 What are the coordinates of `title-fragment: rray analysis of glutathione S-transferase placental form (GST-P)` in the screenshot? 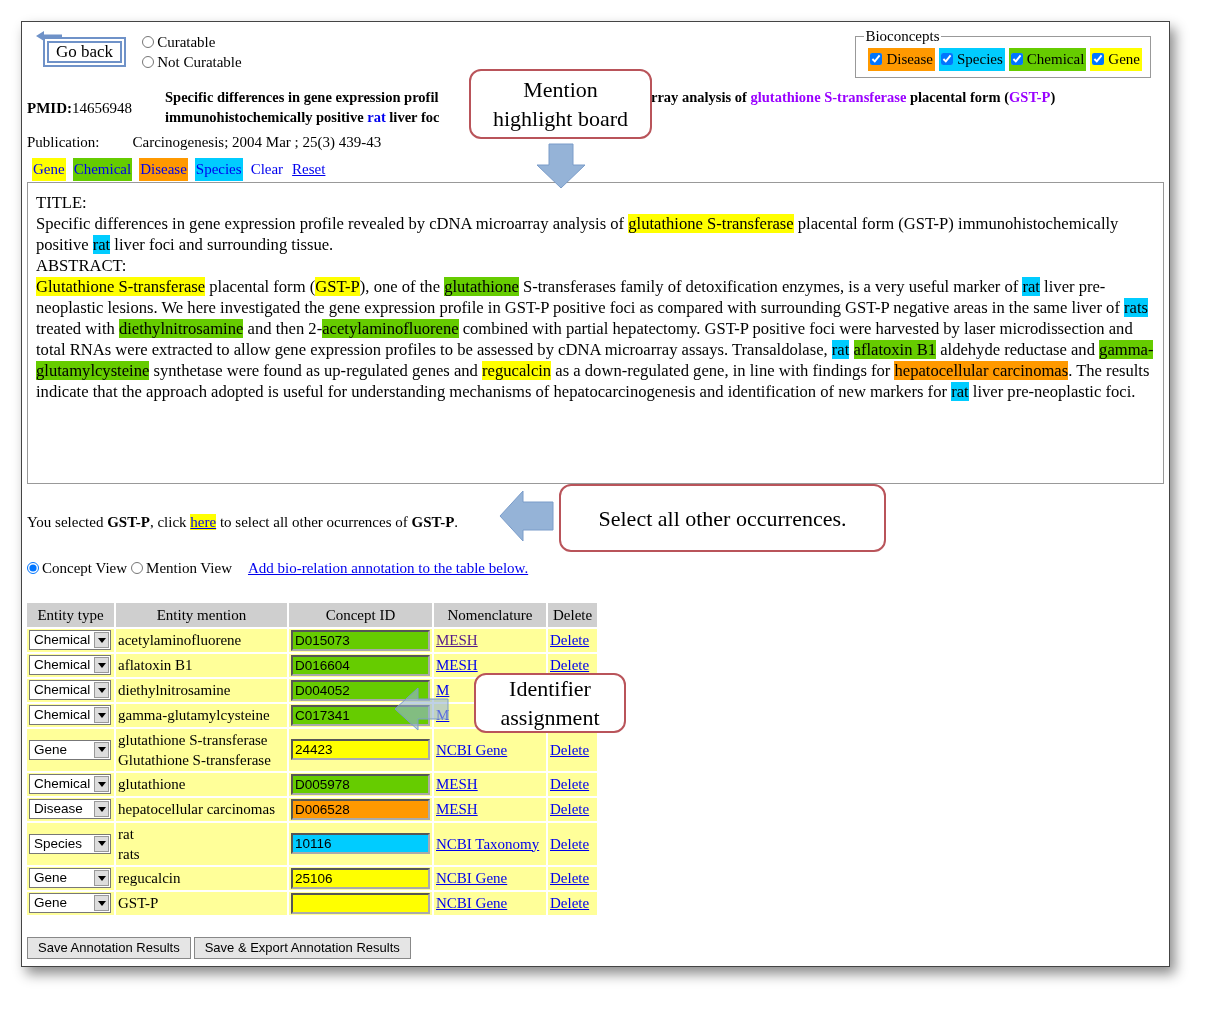 It's located at (853, 97).